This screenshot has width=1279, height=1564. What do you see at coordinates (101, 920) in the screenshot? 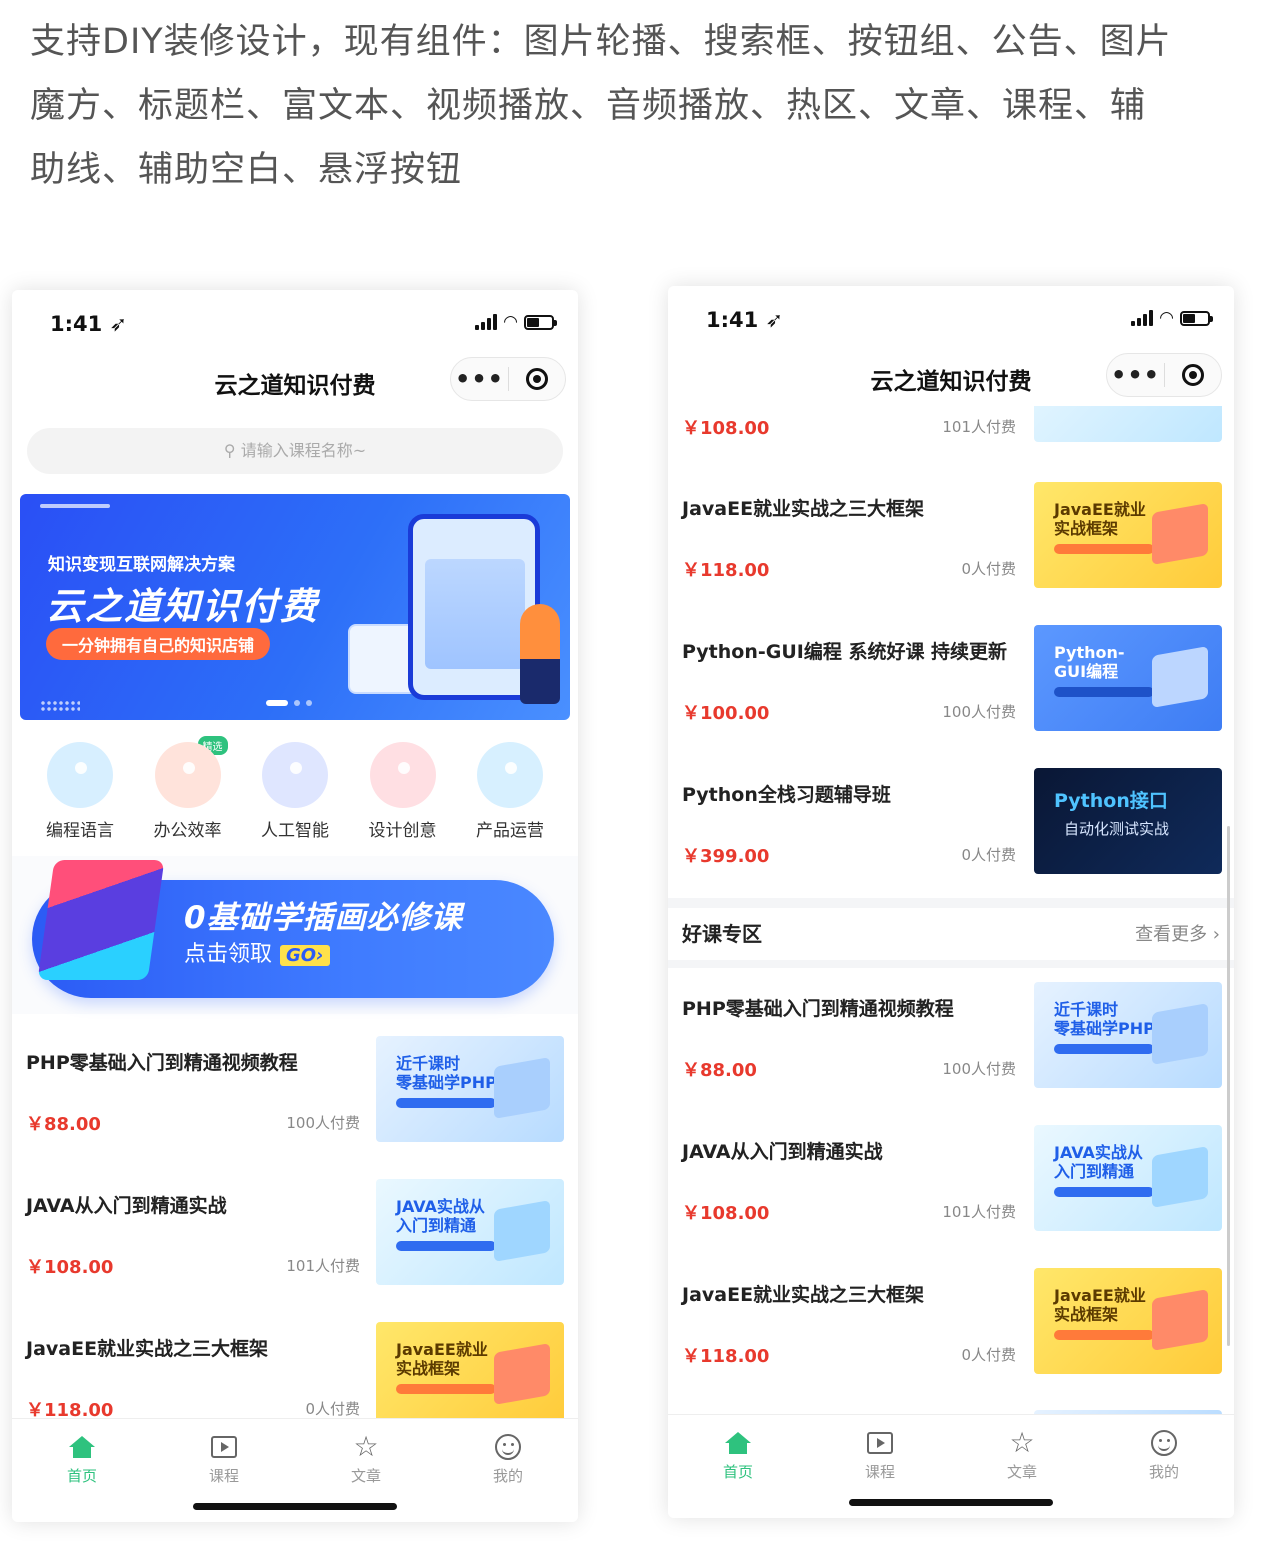
I see `promo-illustration` at bounding box center [101, 920].